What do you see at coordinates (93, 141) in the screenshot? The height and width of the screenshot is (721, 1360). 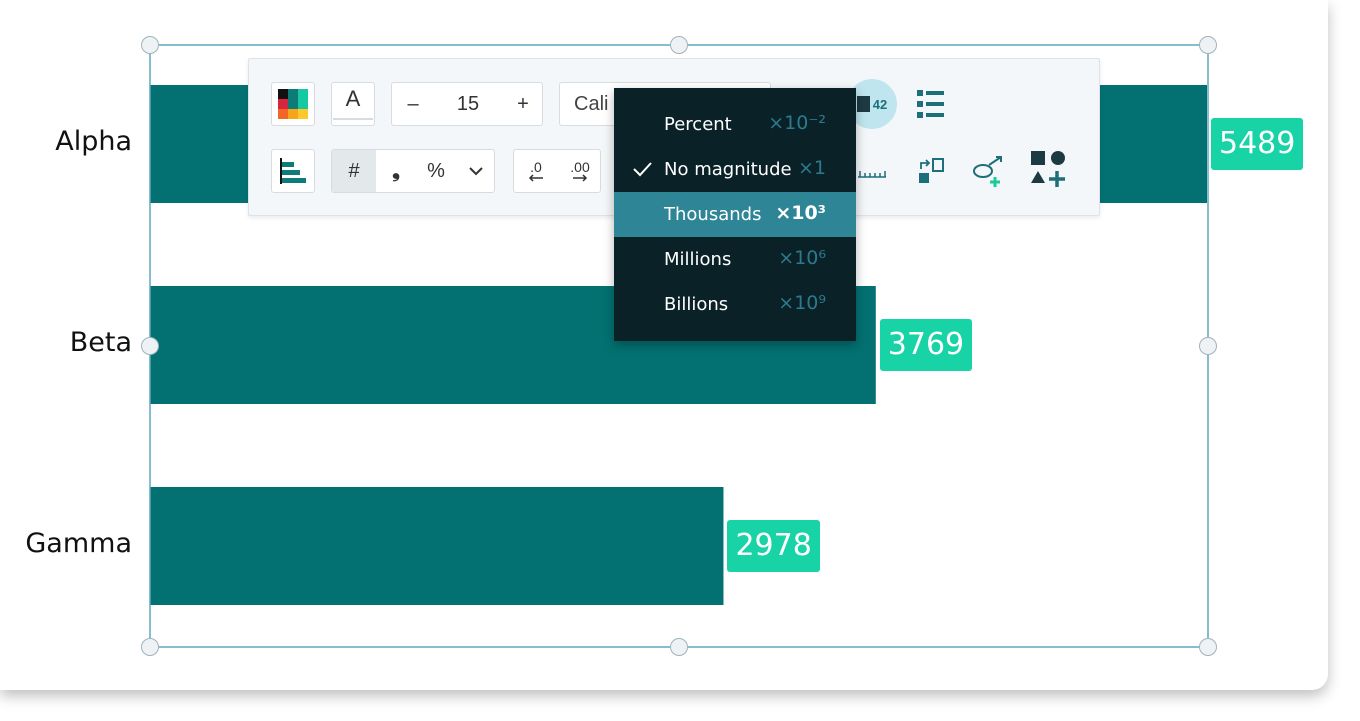 I see `category-label: Alpha` at bounding box center [93, 141].